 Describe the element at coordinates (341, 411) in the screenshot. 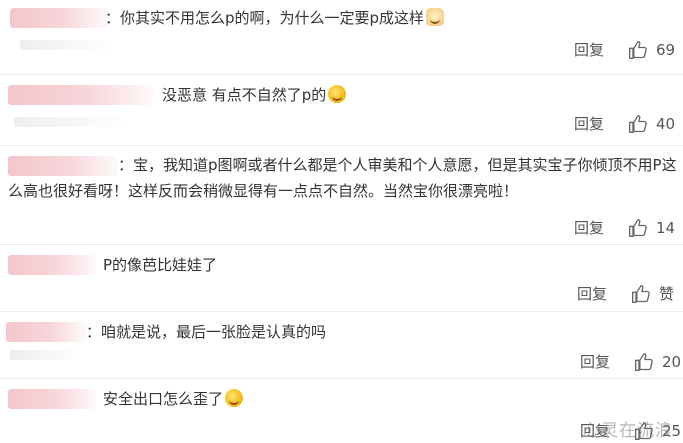

I see `comment-6: 安全出口怎么歪了 回复 25` at that location.